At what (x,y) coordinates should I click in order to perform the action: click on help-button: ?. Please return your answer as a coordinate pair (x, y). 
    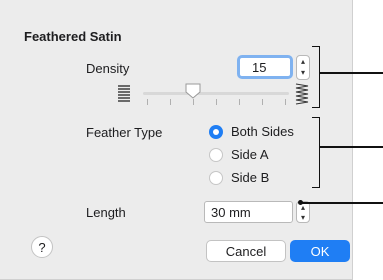
    Looking at the image, I should click on (42, 247).